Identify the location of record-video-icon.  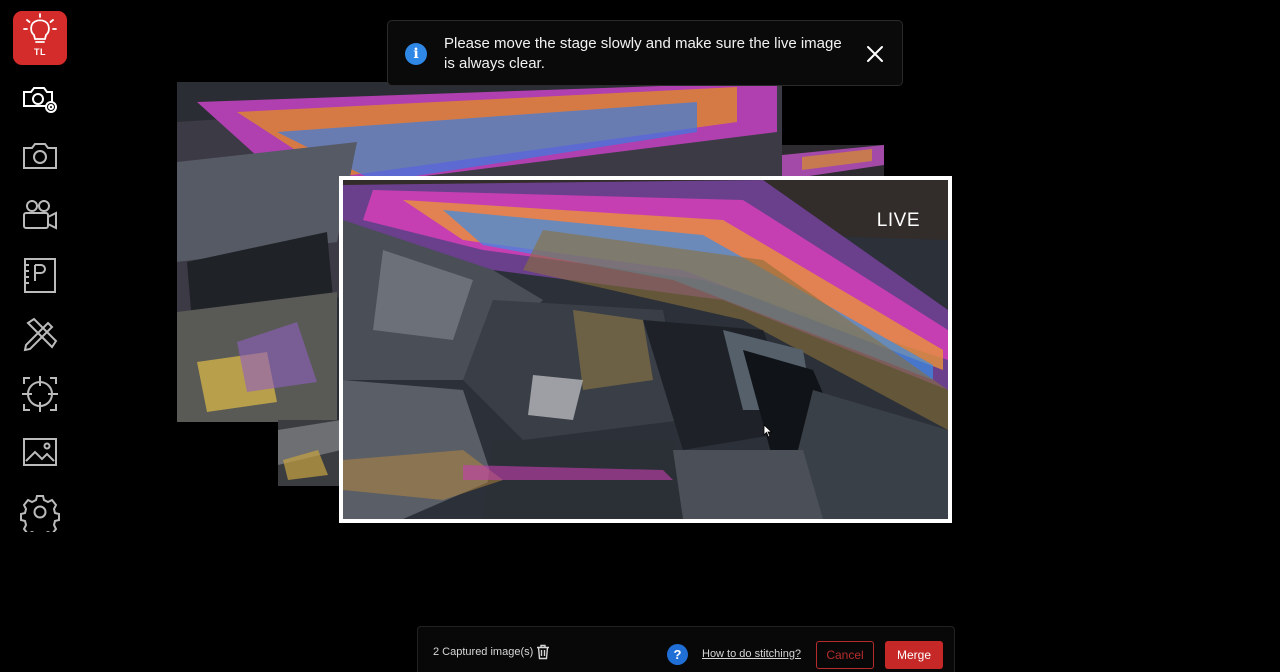
(40, 217).